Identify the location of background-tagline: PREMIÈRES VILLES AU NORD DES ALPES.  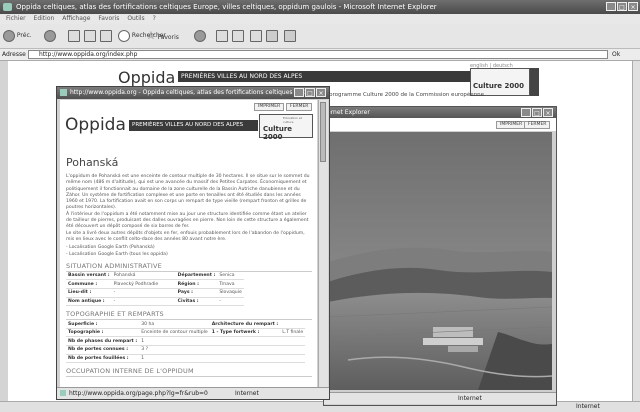
(324, 76).